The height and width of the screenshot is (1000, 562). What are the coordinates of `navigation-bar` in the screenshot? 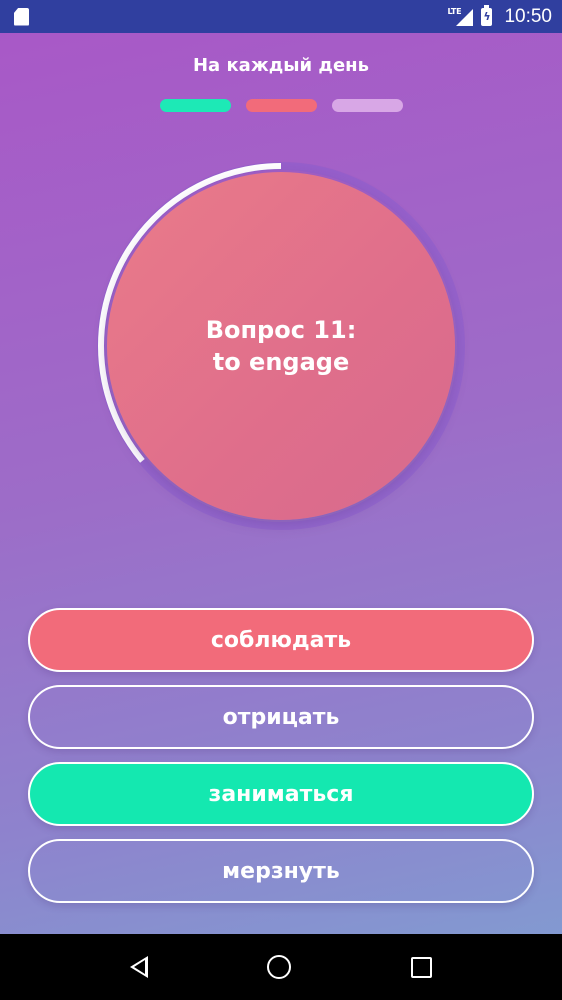 It's located at (281, 967).